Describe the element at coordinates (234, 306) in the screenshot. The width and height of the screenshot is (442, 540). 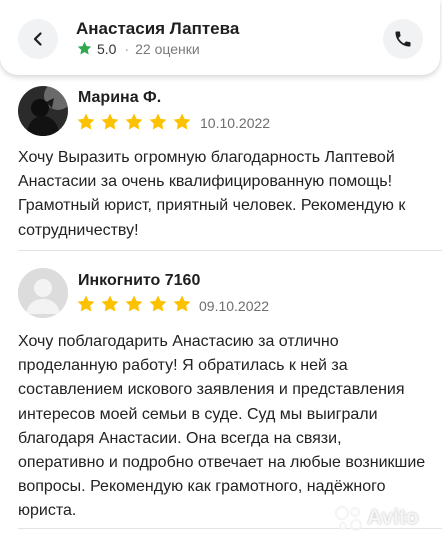
I see `review-date: 09.10.2022` at that location.